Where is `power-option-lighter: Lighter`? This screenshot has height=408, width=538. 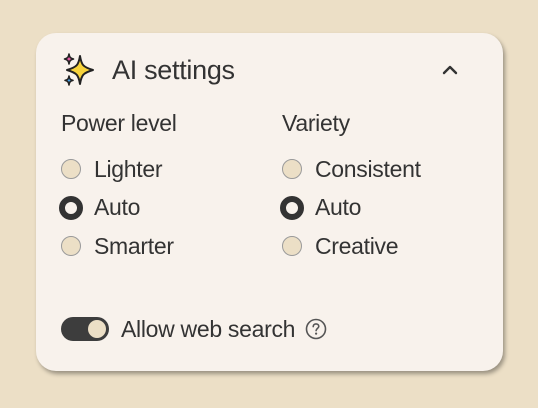
power-option-lighter: Lighter is located at coordinates (119, 169).